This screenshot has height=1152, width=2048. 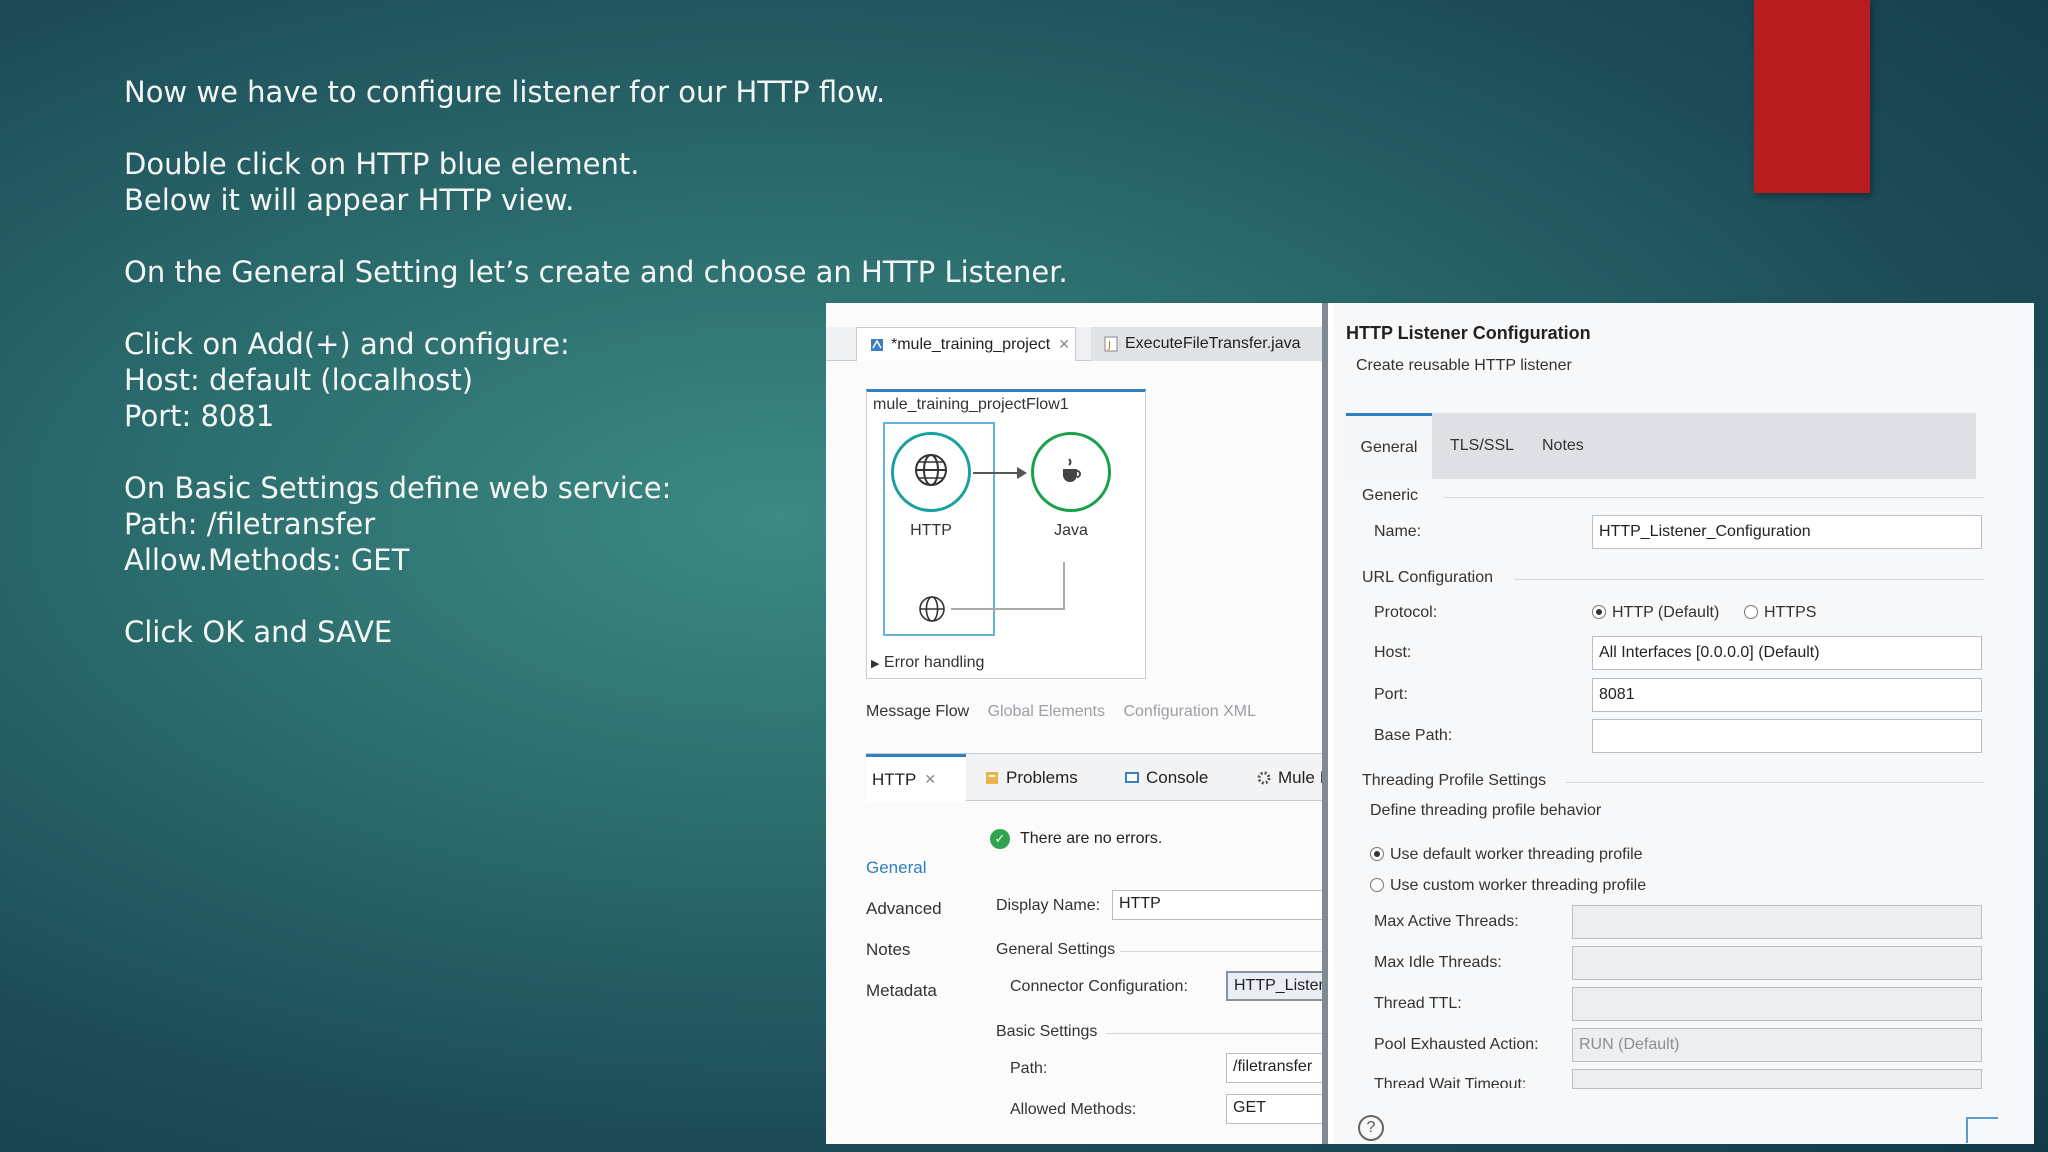 What do you see at coordinates (1464, 365) in the screenshot?
I see `dialog-subtitle: Create reusable HTTP listener` at bounding box center [1464, 365].